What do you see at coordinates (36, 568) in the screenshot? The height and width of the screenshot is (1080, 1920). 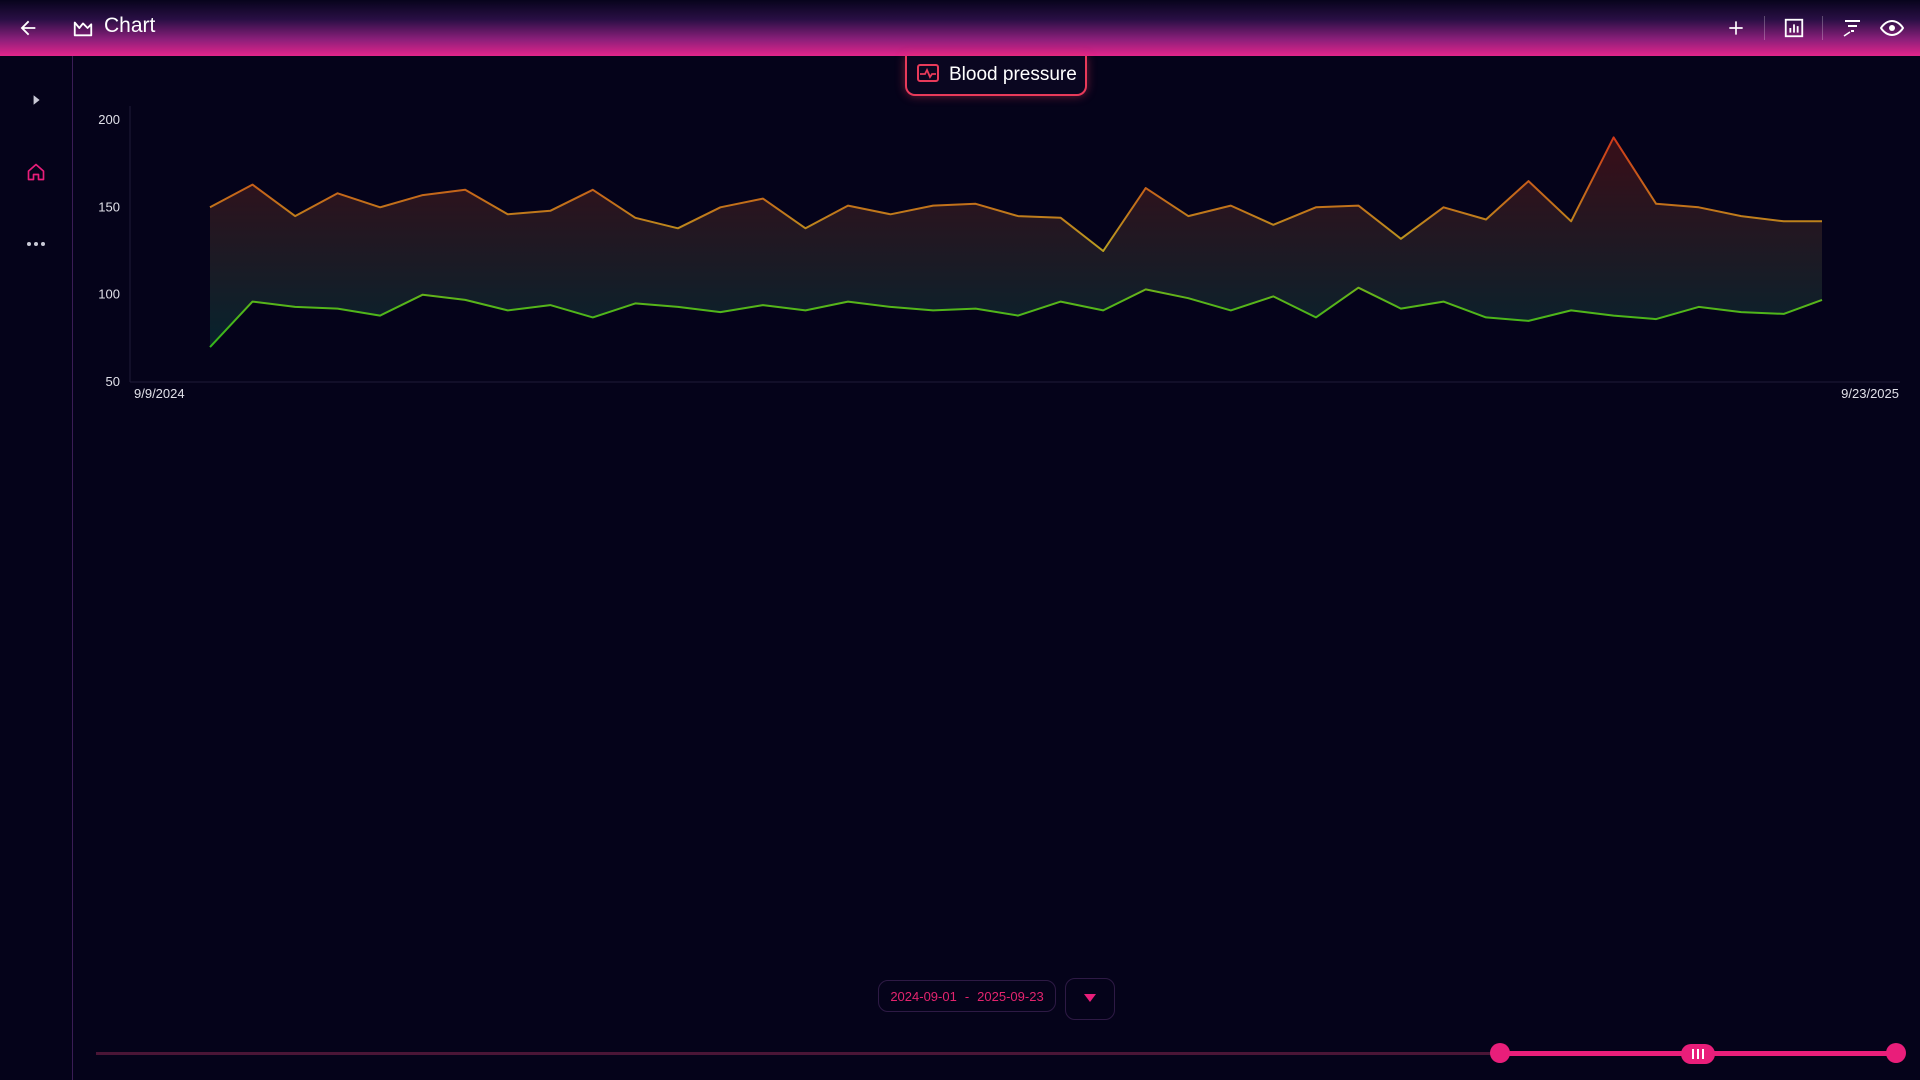 I see `sidebar` at bounding box center [36, 568].